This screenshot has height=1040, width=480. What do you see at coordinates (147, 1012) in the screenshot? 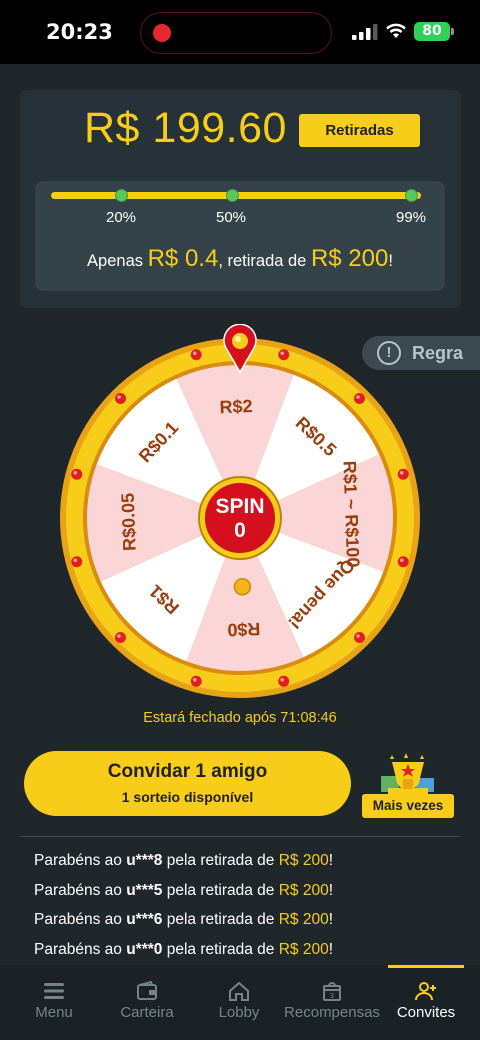
I see `nav-label: Carteira` at bounding box center [147, 1012].